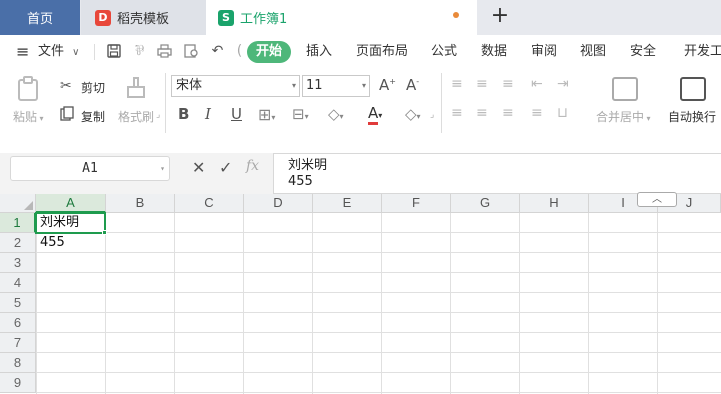 Image resolution: width=721 pixels, height=394 pixels. I want to click on paste-label: 粘贴, so click(25, 117).